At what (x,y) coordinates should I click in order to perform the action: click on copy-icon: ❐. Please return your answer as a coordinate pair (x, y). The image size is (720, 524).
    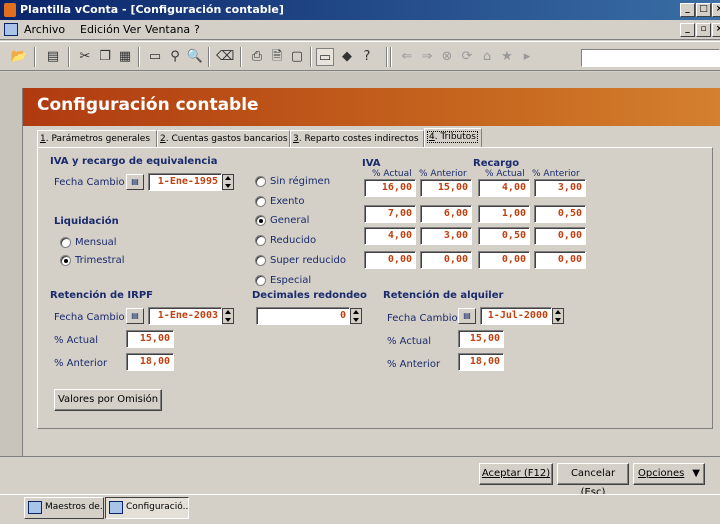
    Looking at the image, I should click on (105, 57).